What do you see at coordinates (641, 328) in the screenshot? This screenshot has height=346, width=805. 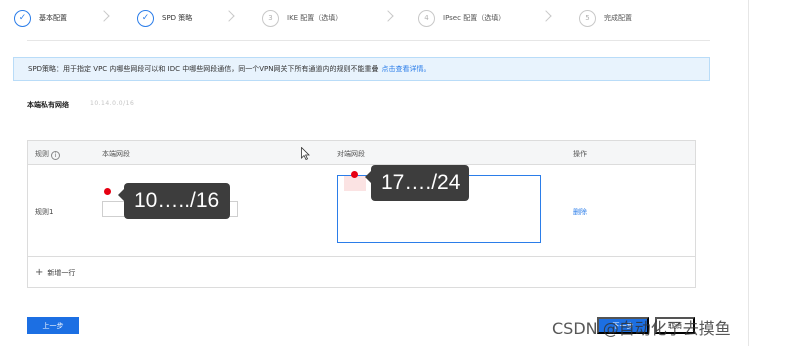 I see `watermark: CSDN @自动化了去摸鱼` at bounding box center [641, 328].